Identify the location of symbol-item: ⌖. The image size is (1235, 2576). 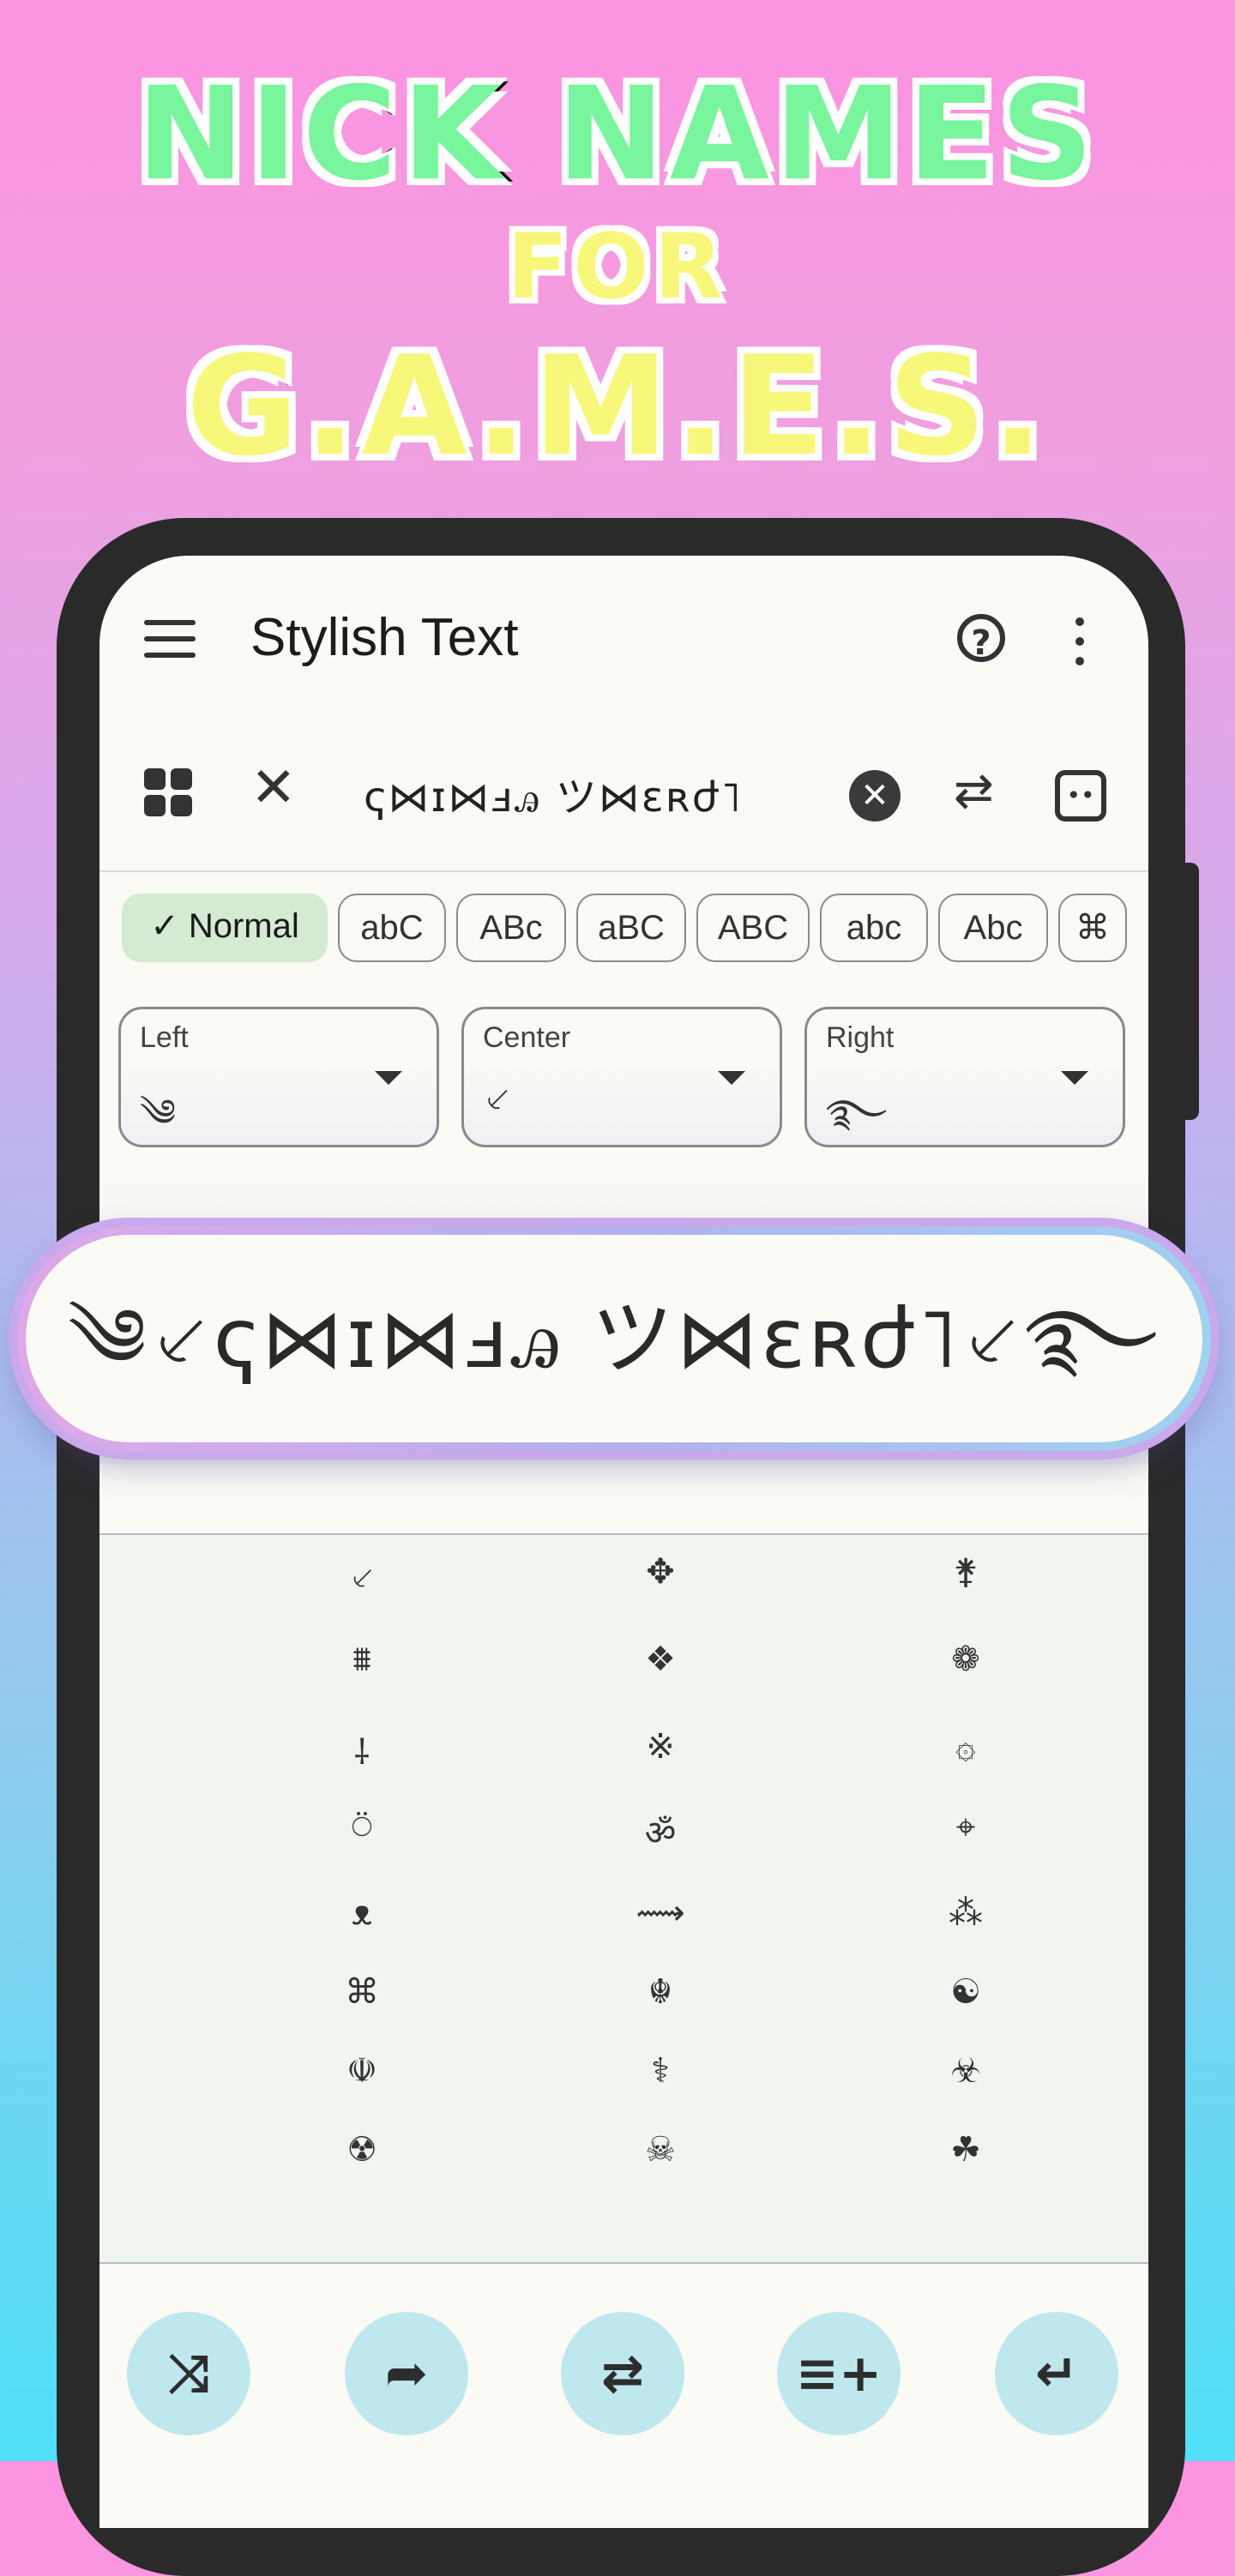
(965, 1827).